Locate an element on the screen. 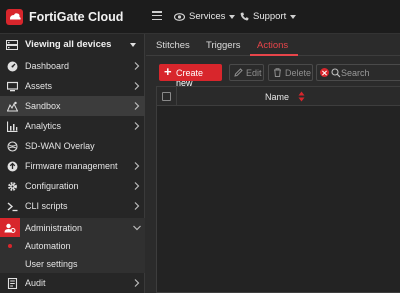 The height and width of the screenshot is (293, 400). sidebar-item-label: Administration is located at coordinates (54, 228).